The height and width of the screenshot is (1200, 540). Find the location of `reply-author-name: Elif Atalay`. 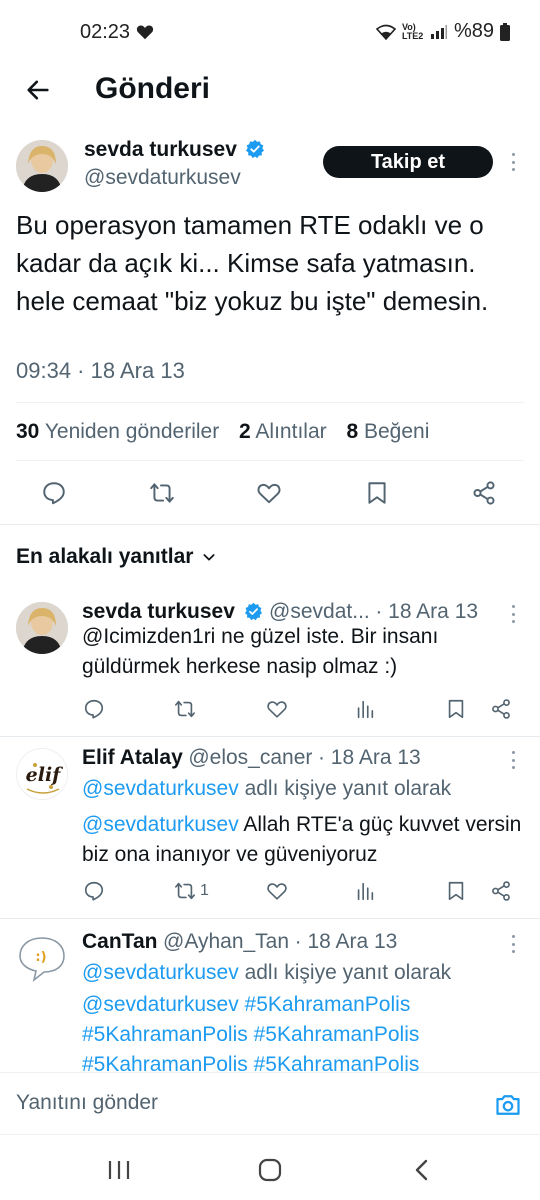

reply-author-name: Elif Atalay is located at coordinates (132, 757).